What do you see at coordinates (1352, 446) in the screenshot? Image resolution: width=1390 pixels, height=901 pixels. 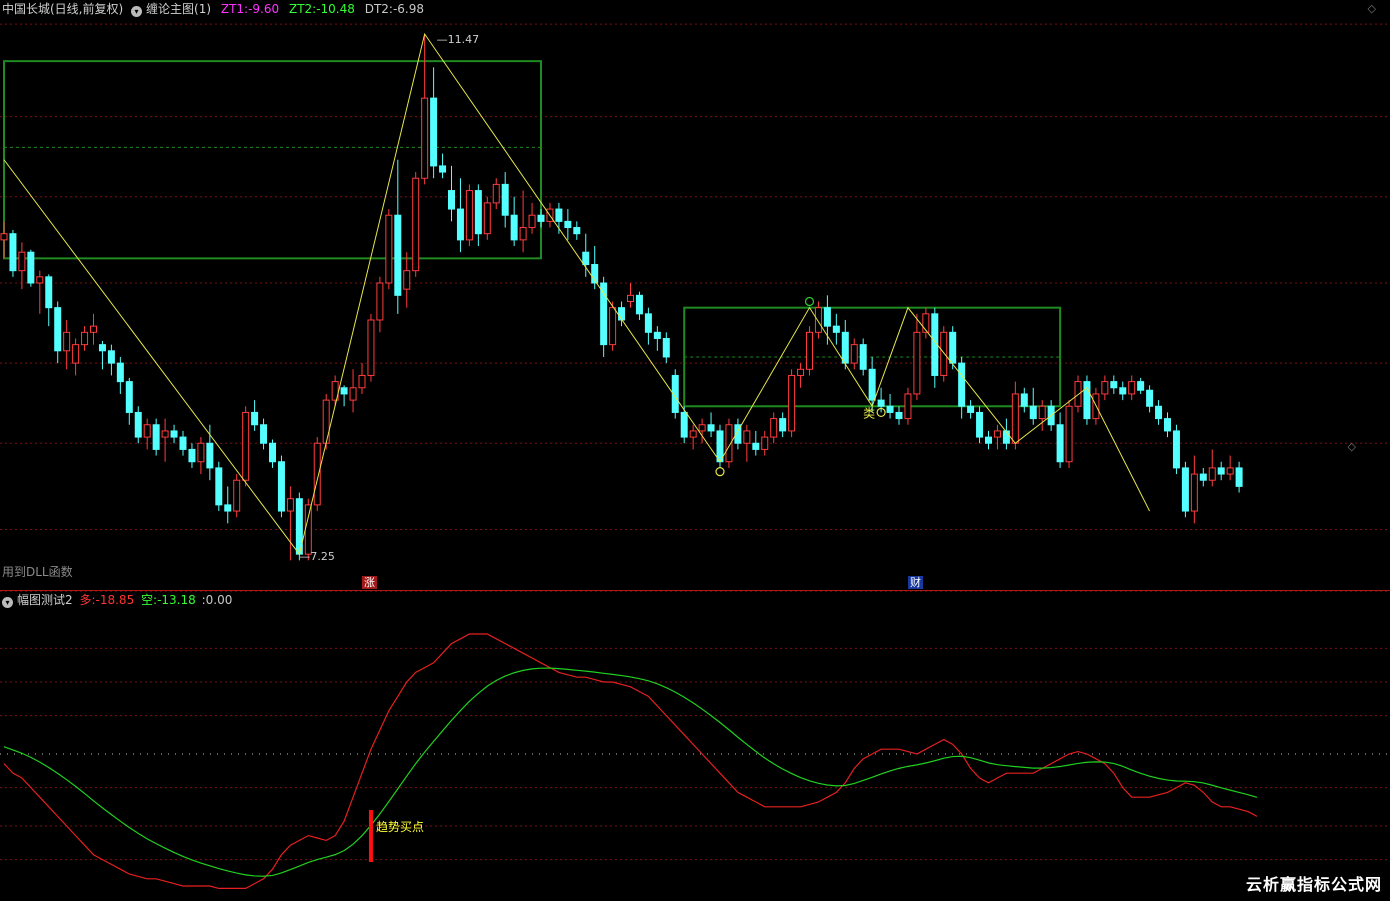 I see `diamond-icon-mid: ◇` at bounding box center [1352, 446].